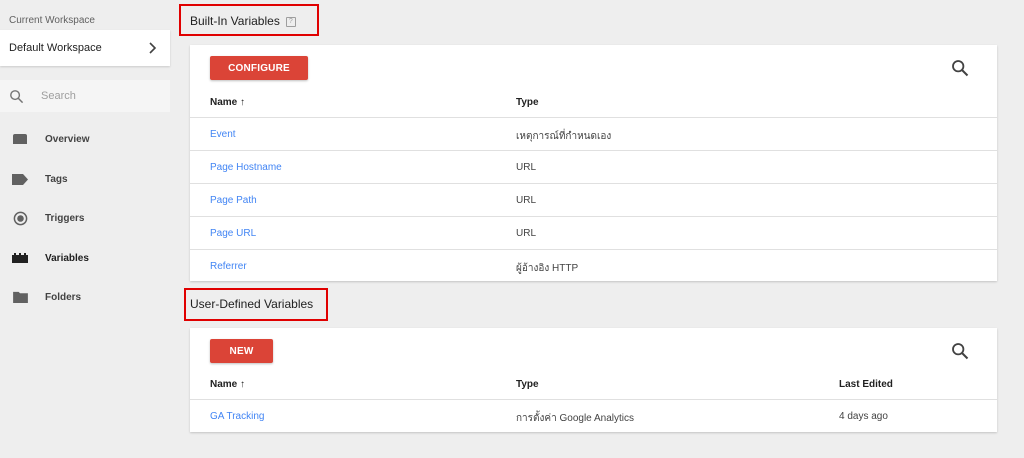  I want to click on sidebar-item-label: Overview, so click(67, 139).